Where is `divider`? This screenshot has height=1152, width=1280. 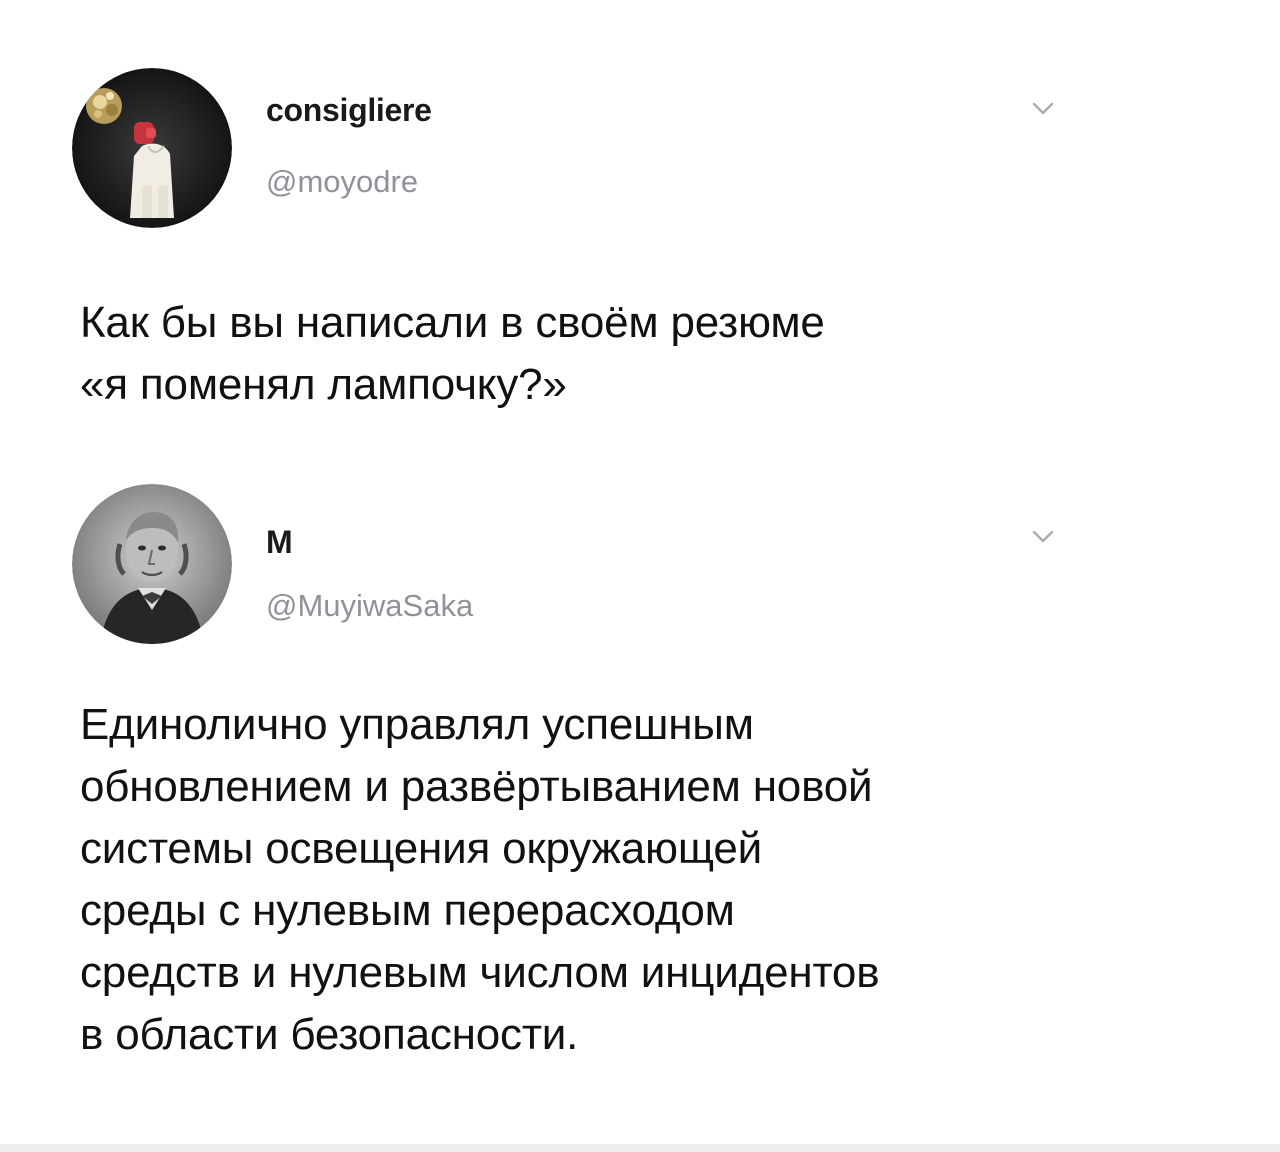 divider is located at coordinates (640, 1148).